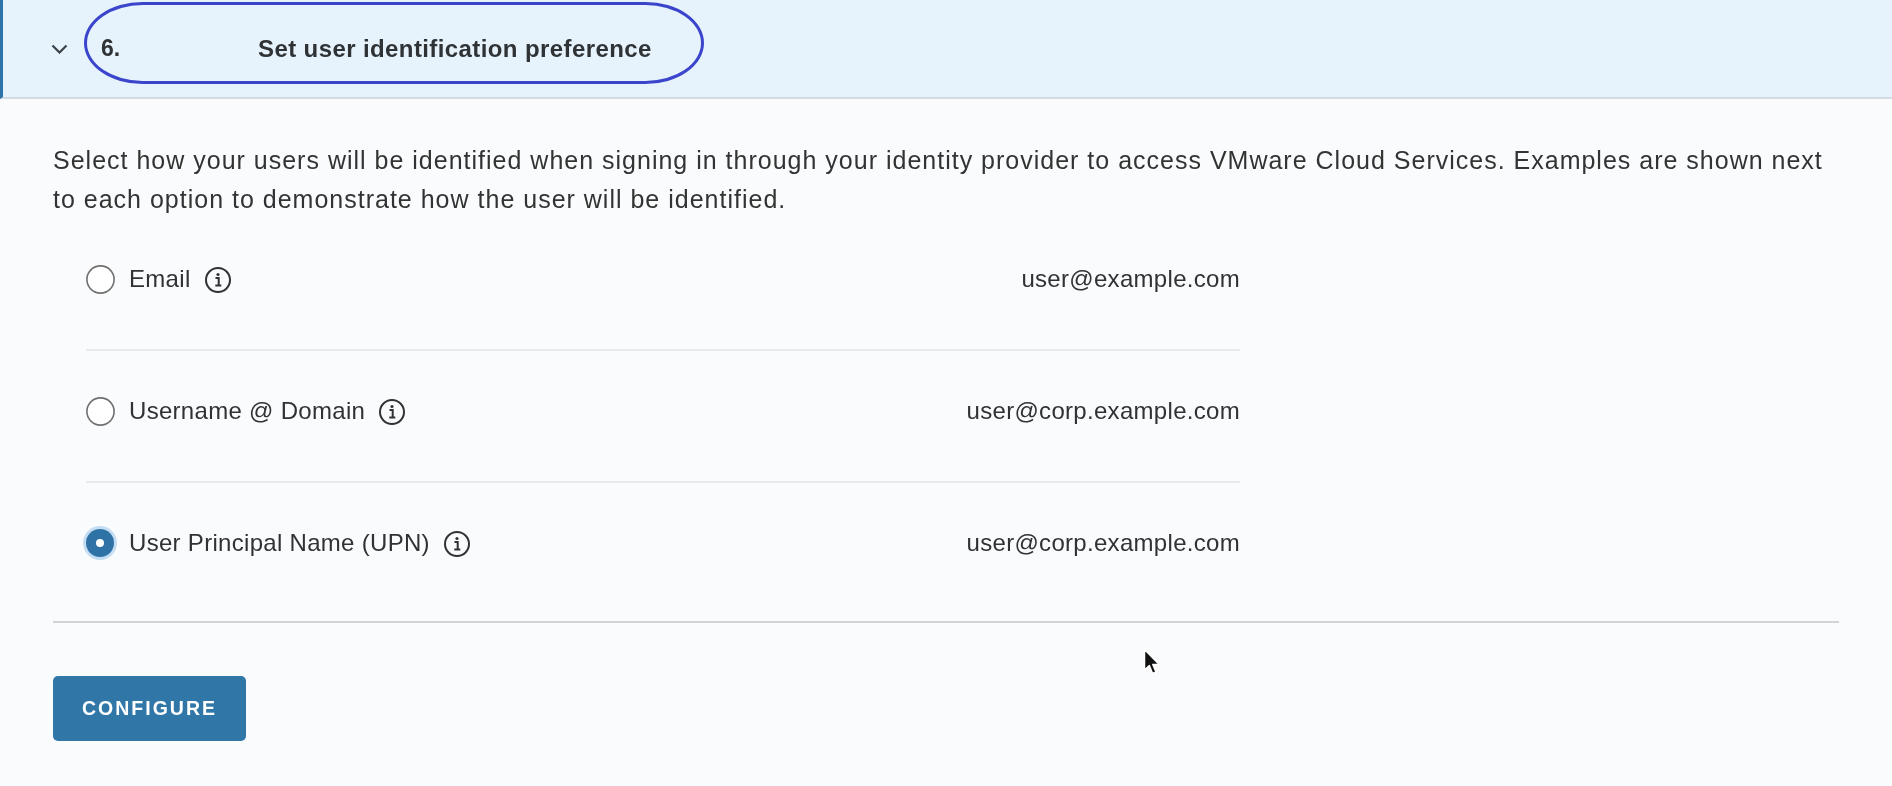 The image size is (1892, 786). What do you see at coordinates (149, 708) in the screenshot?
I see `configure-button: CONFIGURE` at bounding box center [149, 708].